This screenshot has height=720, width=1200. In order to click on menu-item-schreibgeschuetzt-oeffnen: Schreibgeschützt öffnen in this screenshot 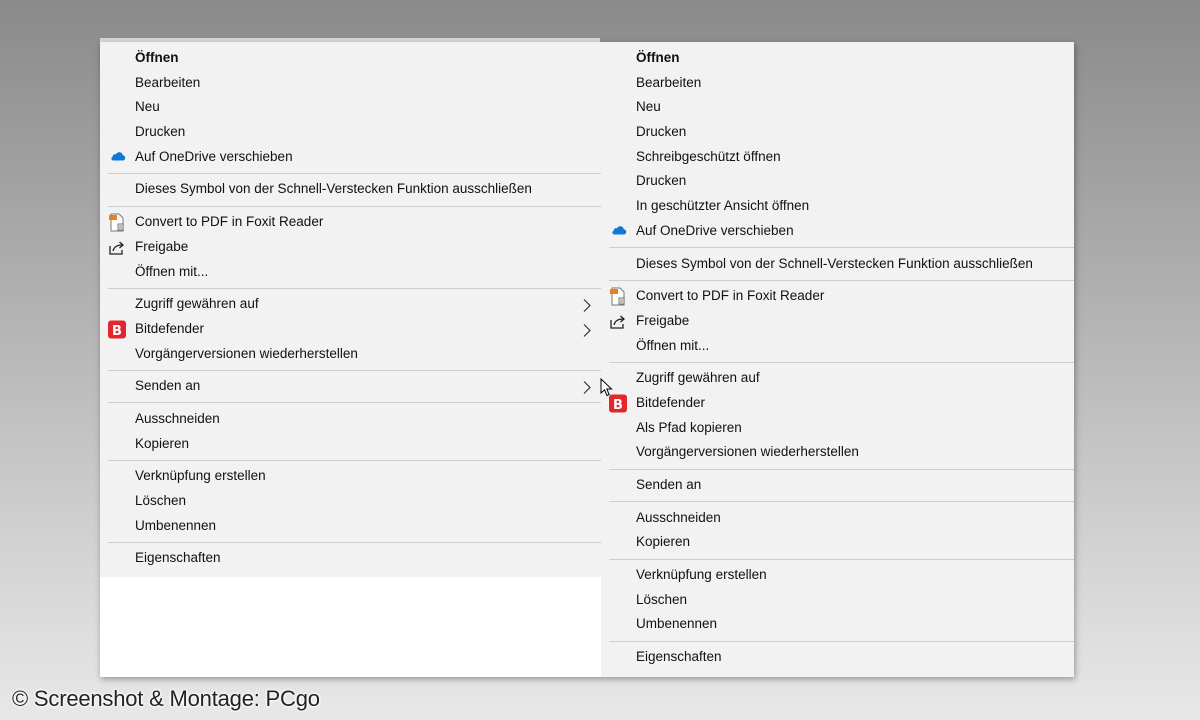, I will do `click(837, 157)`.